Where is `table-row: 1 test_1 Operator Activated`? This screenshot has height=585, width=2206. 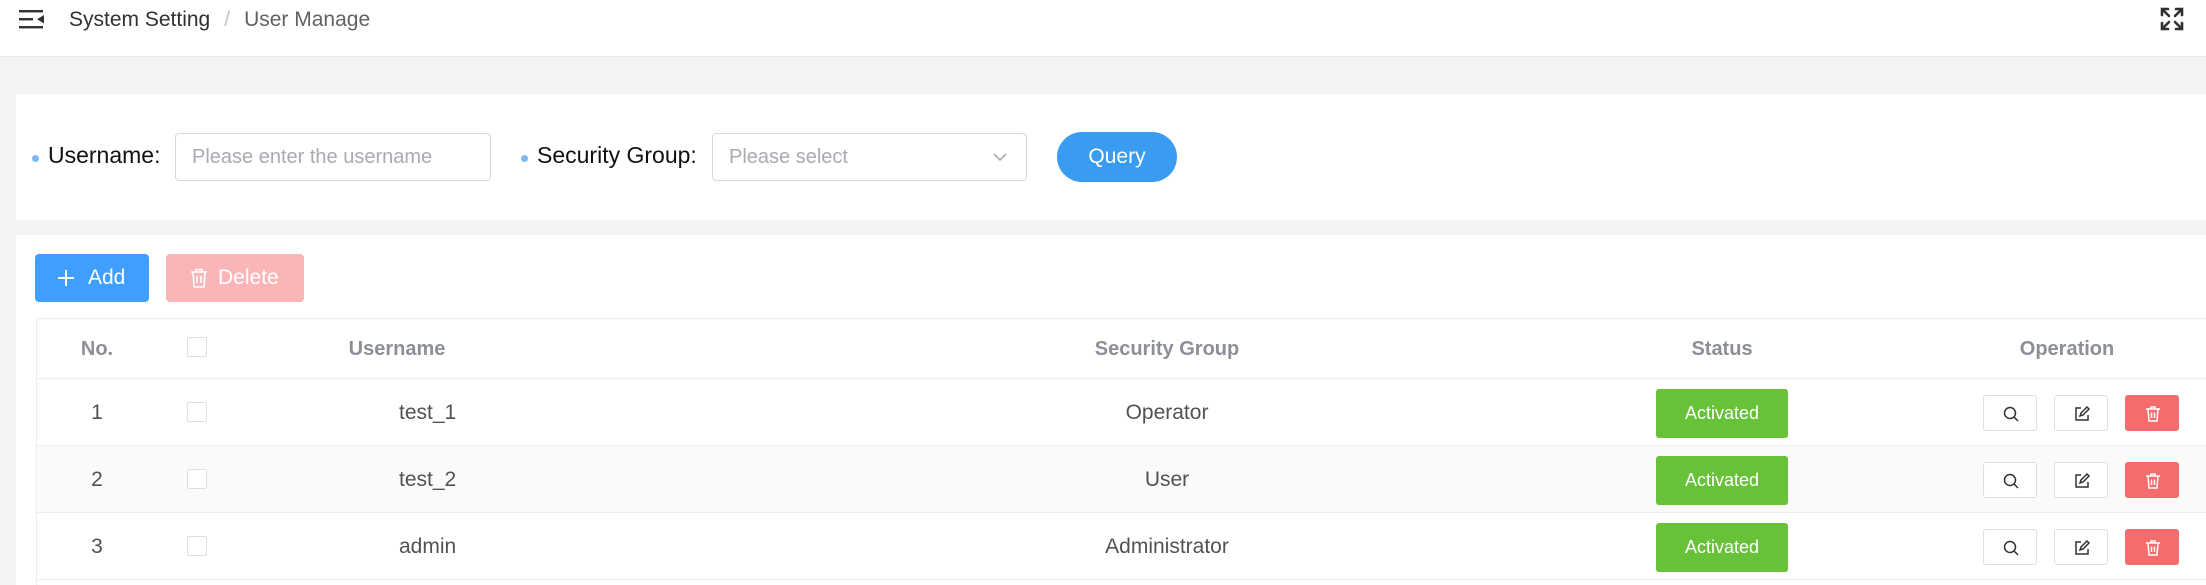
table-row: 1 test_1 Operator Activated is located at coordinates (1121, 412).